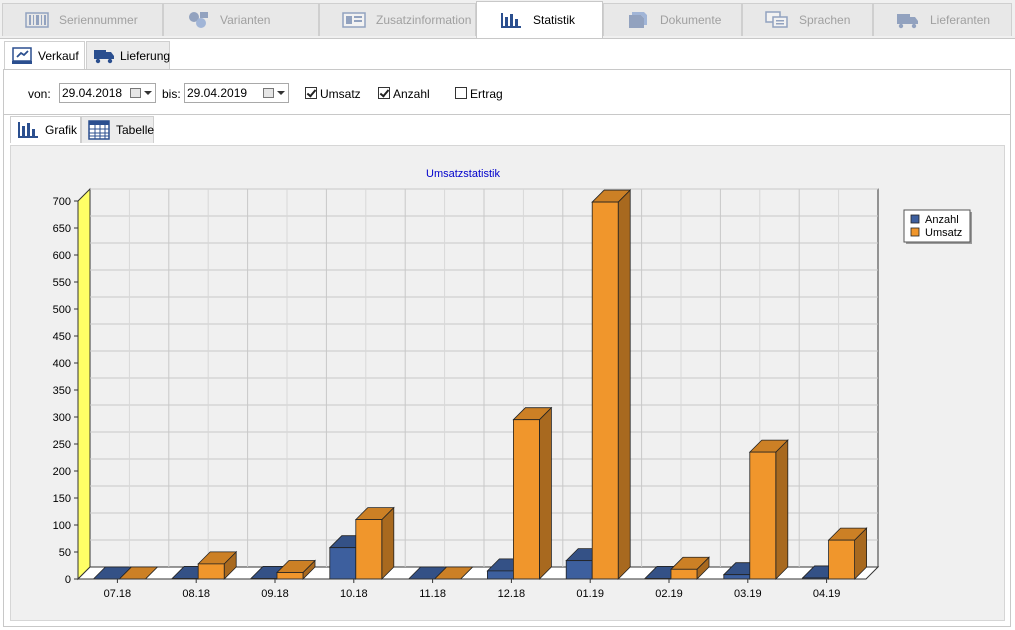 This screenshot has height=630, width=1015. I want to click on umsatz-checkbox-label: Umsatz, so click(340, 94).